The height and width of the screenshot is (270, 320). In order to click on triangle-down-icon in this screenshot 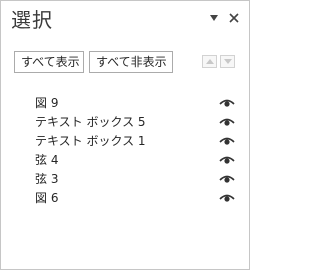, I will do `click(227, 61)`.